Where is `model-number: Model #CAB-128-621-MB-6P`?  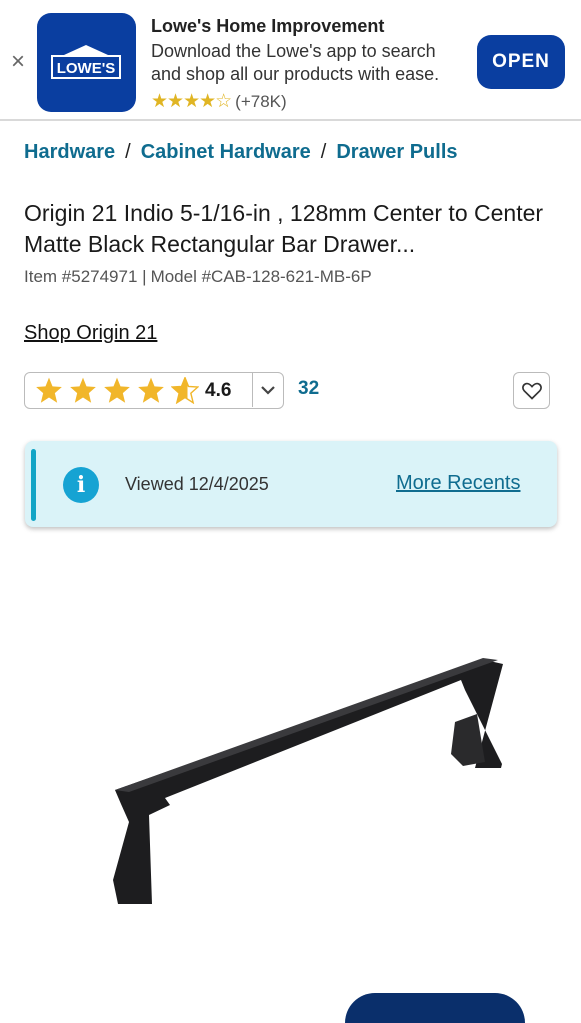
model-number: Model #CAB-128-621-MB-6P is located at coordinates (261, 276).